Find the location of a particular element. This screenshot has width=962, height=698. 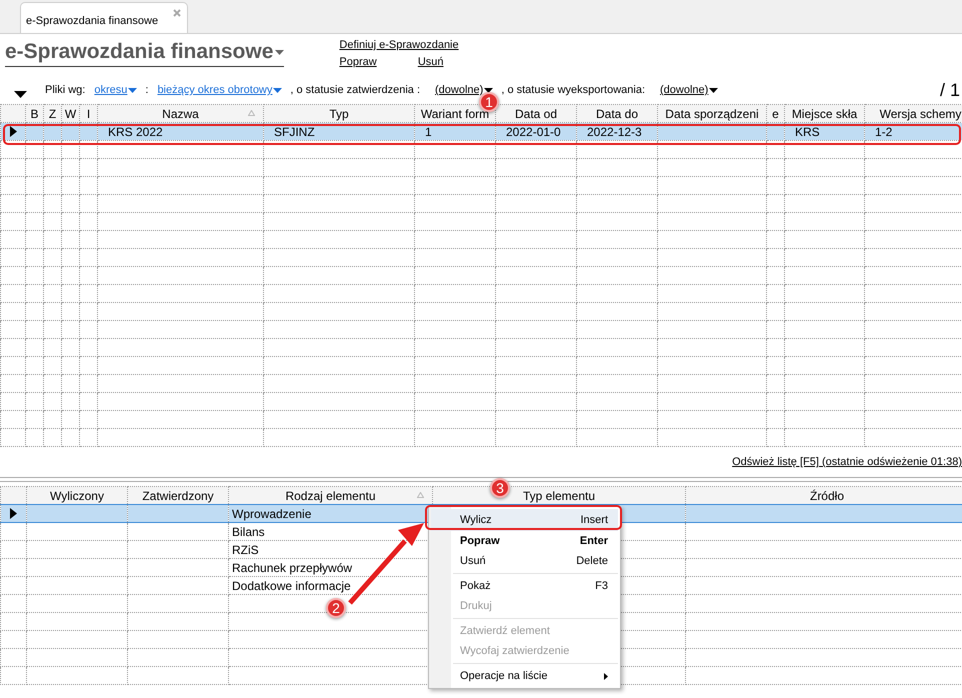

page-count: / 1 is located at coordinates (950, 90).